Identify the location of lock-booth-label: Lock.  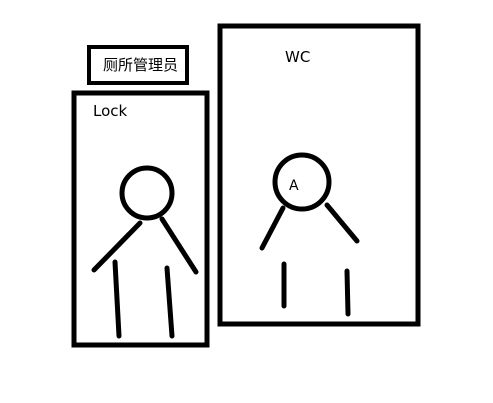
(110, 111).